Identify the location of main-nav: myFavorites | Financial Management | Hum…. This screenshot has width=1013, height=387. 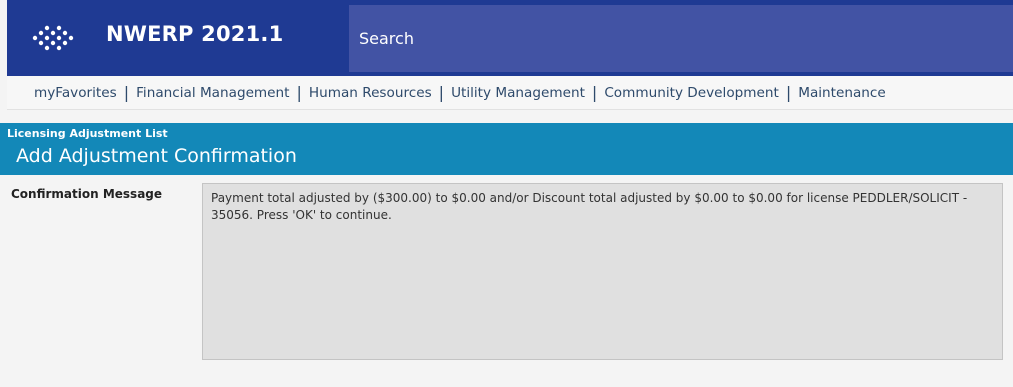
(510, 93).